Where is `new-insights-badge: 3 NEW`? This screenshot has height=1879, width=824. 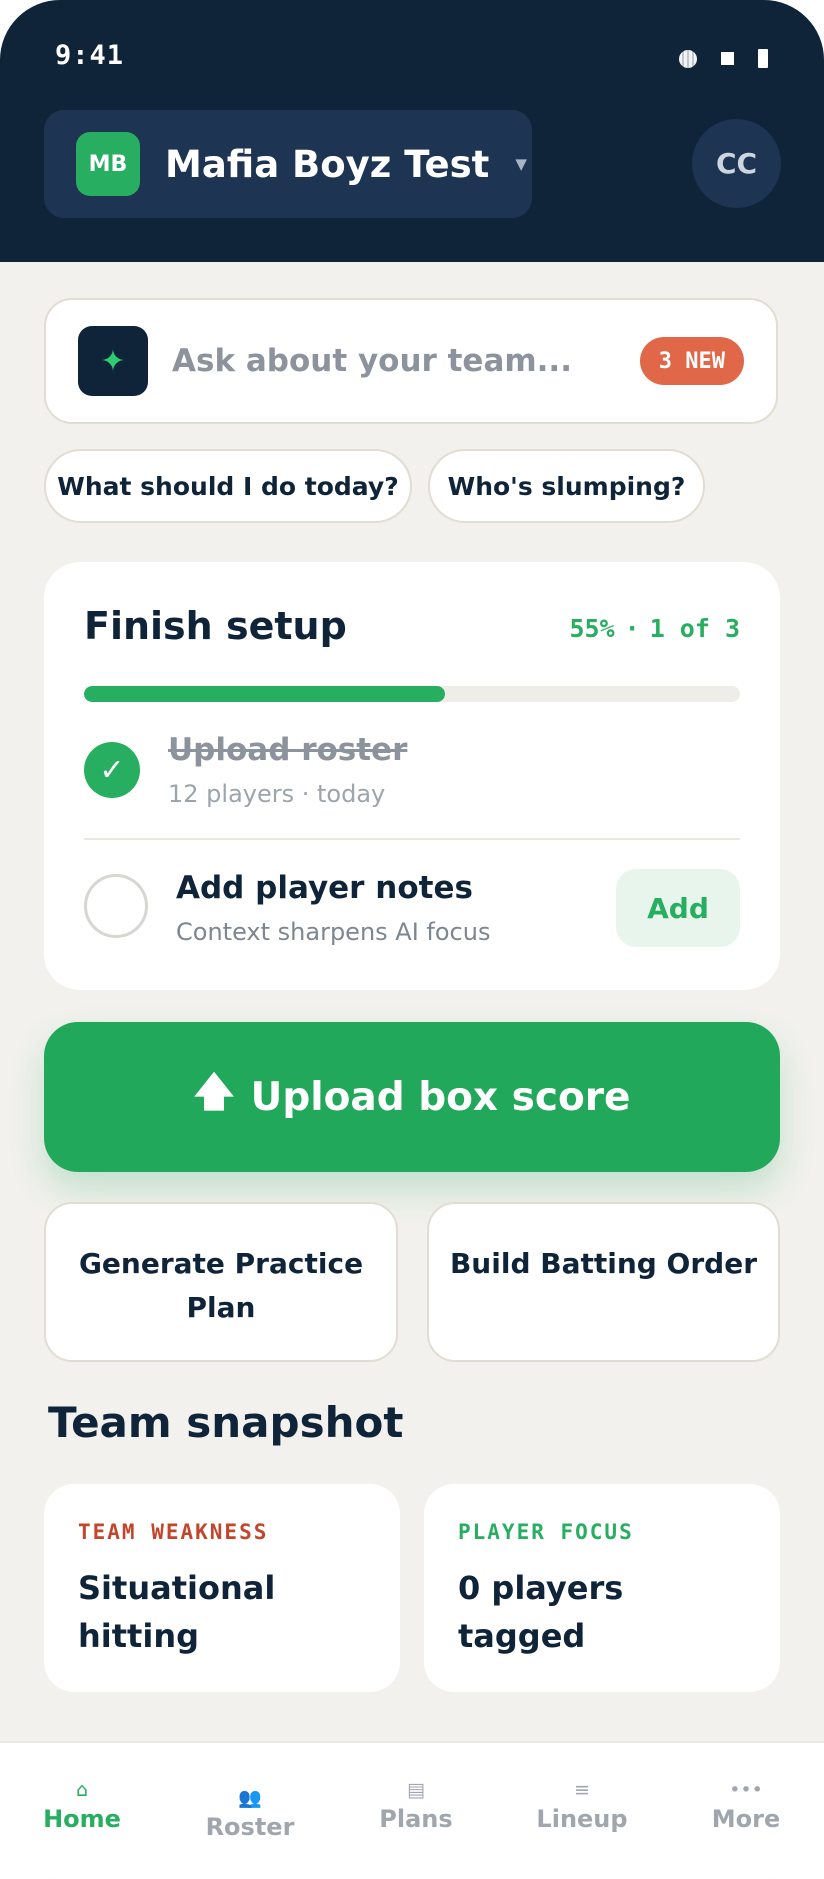
new-insights-badge: 3 NEW is located at coordinates (691, 361).